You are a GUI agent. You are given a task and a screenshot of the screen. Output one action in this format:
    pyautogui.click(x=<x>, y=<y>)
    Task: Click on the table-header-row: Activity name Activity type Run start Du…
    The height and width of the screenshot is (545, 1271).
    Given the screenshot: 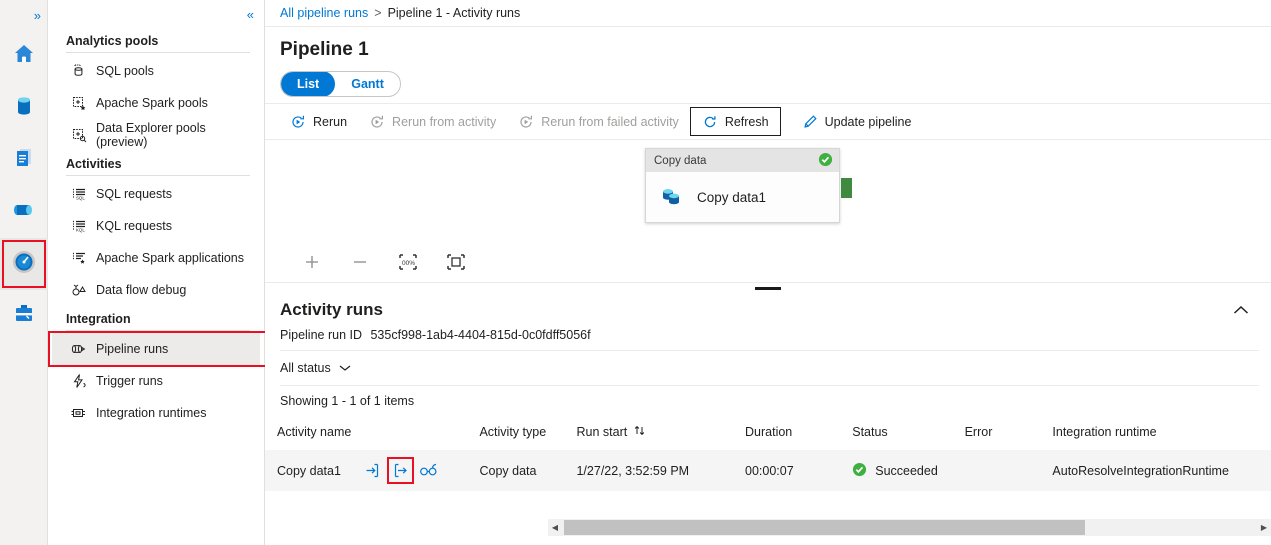 What is the action you would take?
    pyautogui.click(x=768, y=432)
    